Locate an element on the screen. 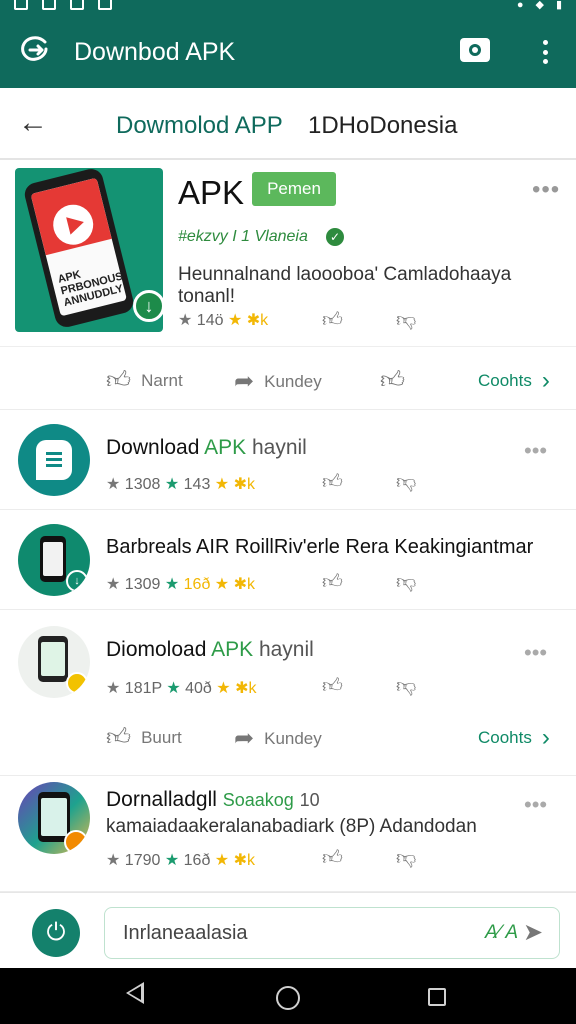 Image resolution: width=576 pixels, height=1024 pixels. verified-icon: ✓ is located at coordinates (335, 237).